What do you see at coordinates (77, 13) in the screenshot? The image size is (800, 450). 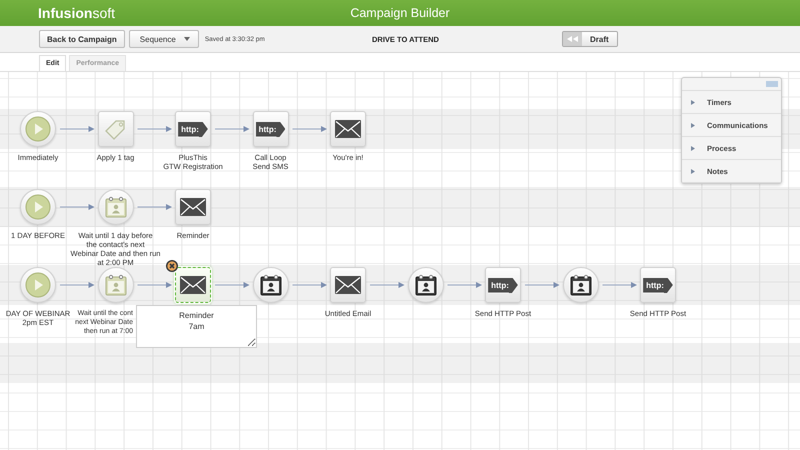 I see `logo: Infusionsoft` at bounding box center [77, 13].